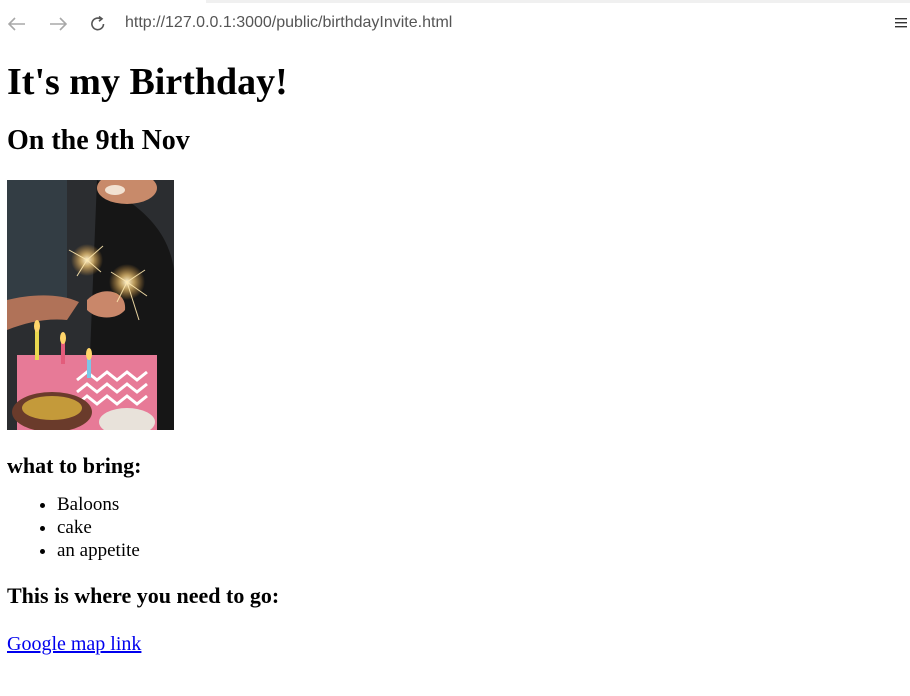  What do you see at coordinates (477, 504) in the screenshot?
I see `list-item: Baloons` at bounding box center [477, 504].